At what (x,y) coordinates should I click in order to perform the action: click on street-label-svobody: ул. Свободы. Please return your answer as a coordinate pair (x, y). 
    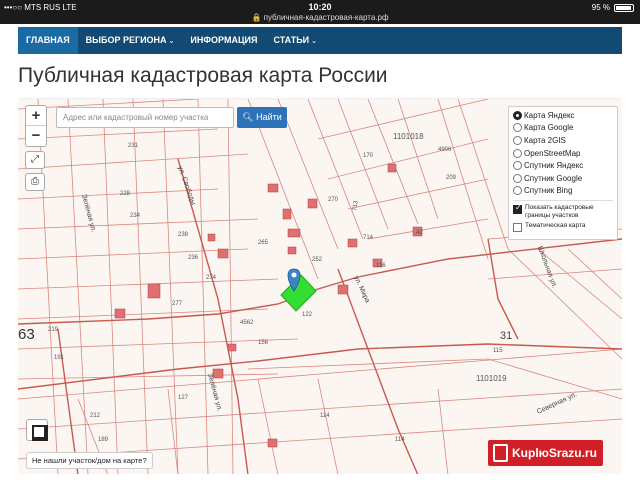
    Looking at the image, I should click on (186, 185).